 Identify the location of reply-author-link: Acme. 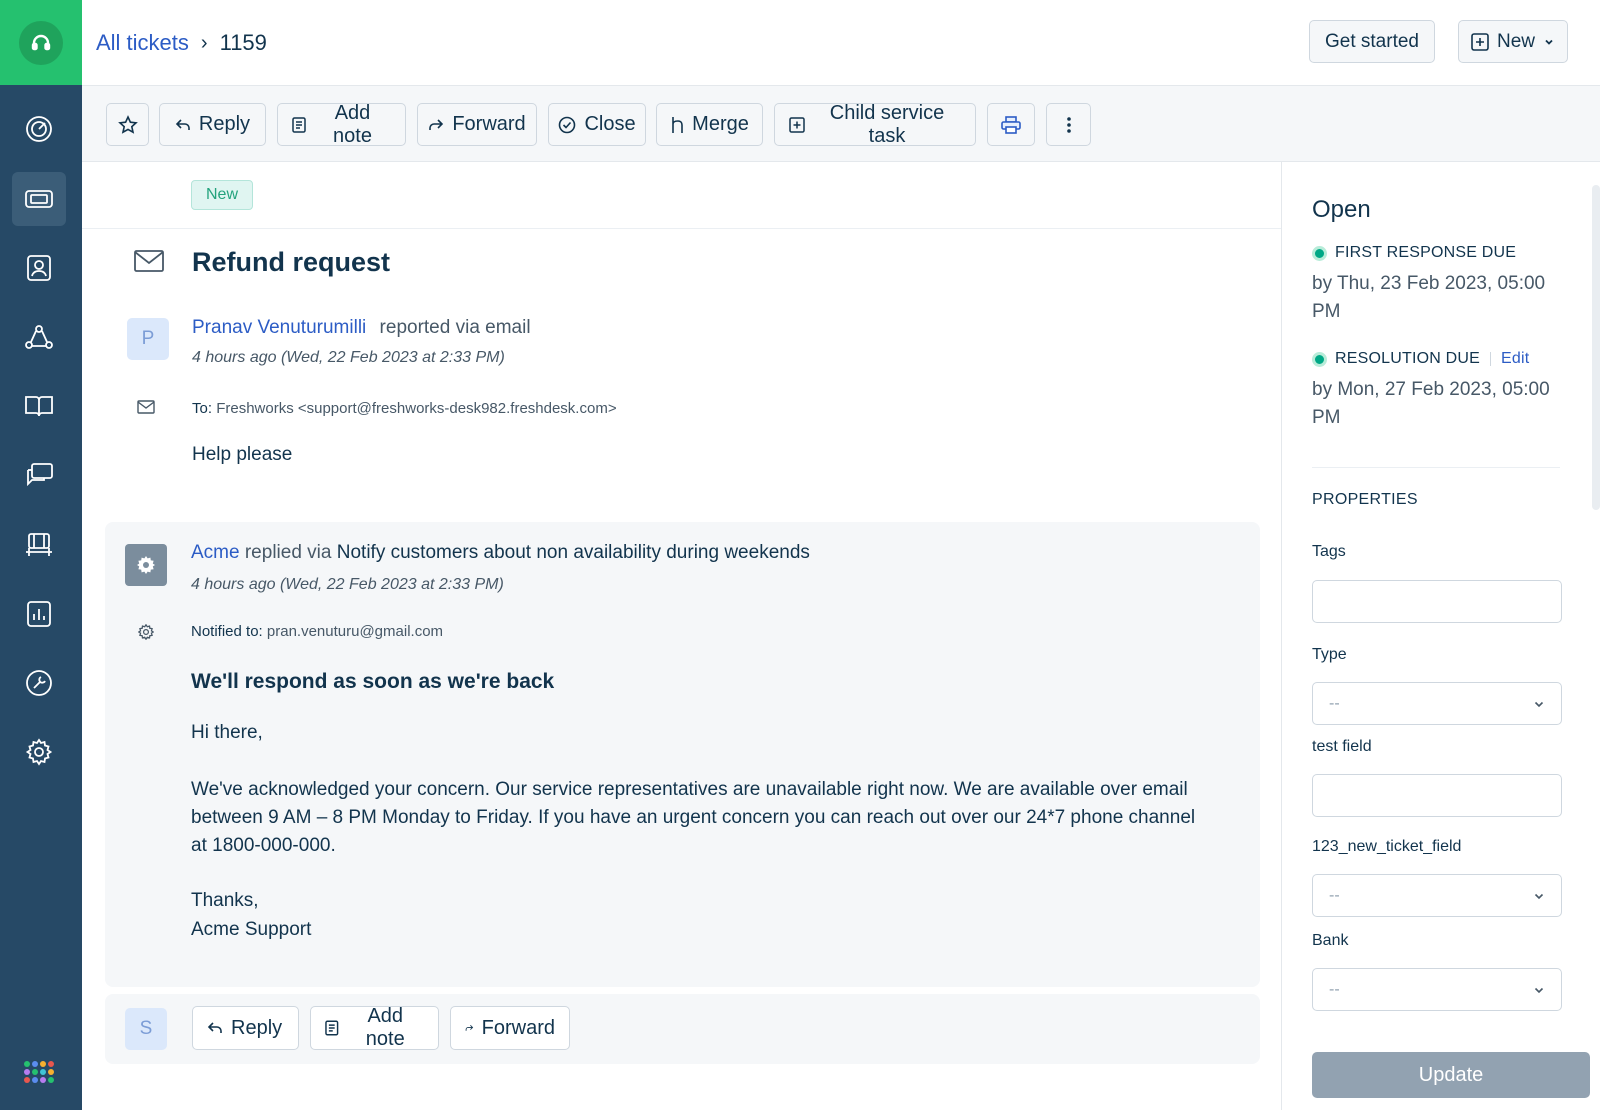
(215, 552).